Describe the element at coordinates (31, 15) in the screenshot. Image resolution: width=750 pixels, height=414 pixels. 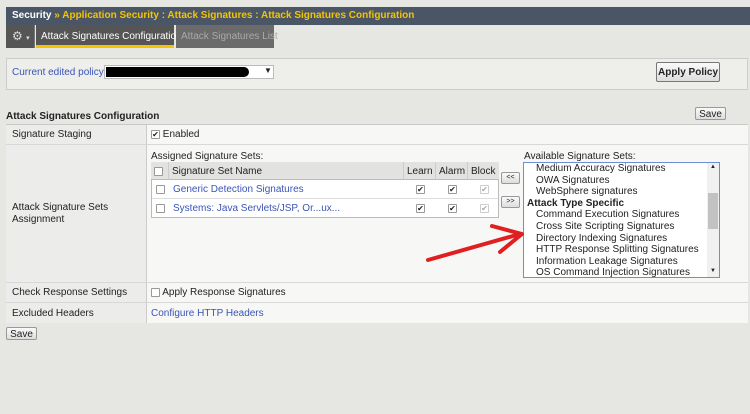
I see `breadcrumb-security: Security` at that location.